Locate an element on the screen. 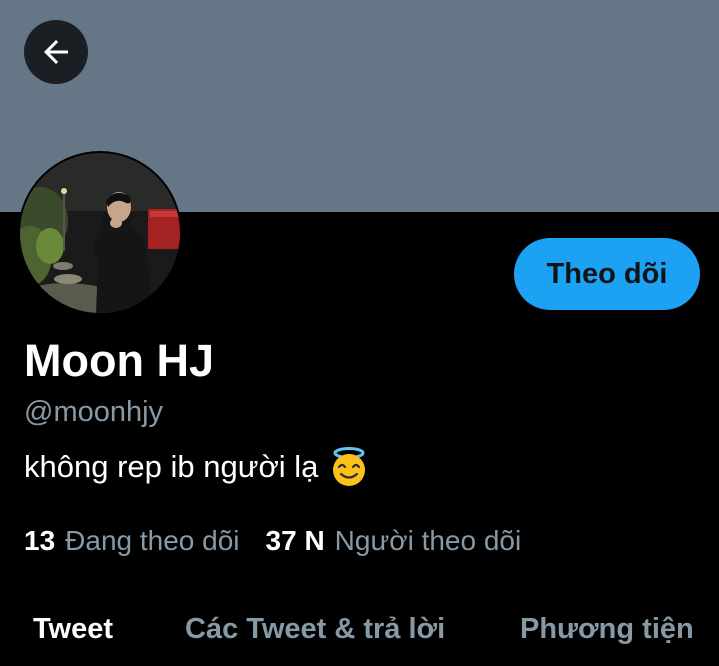 This screenshot has height=666, width=719. profile-tabs: Tweet Các Tweet & trả lời Phương tiện is located at coordinates (359, 636).